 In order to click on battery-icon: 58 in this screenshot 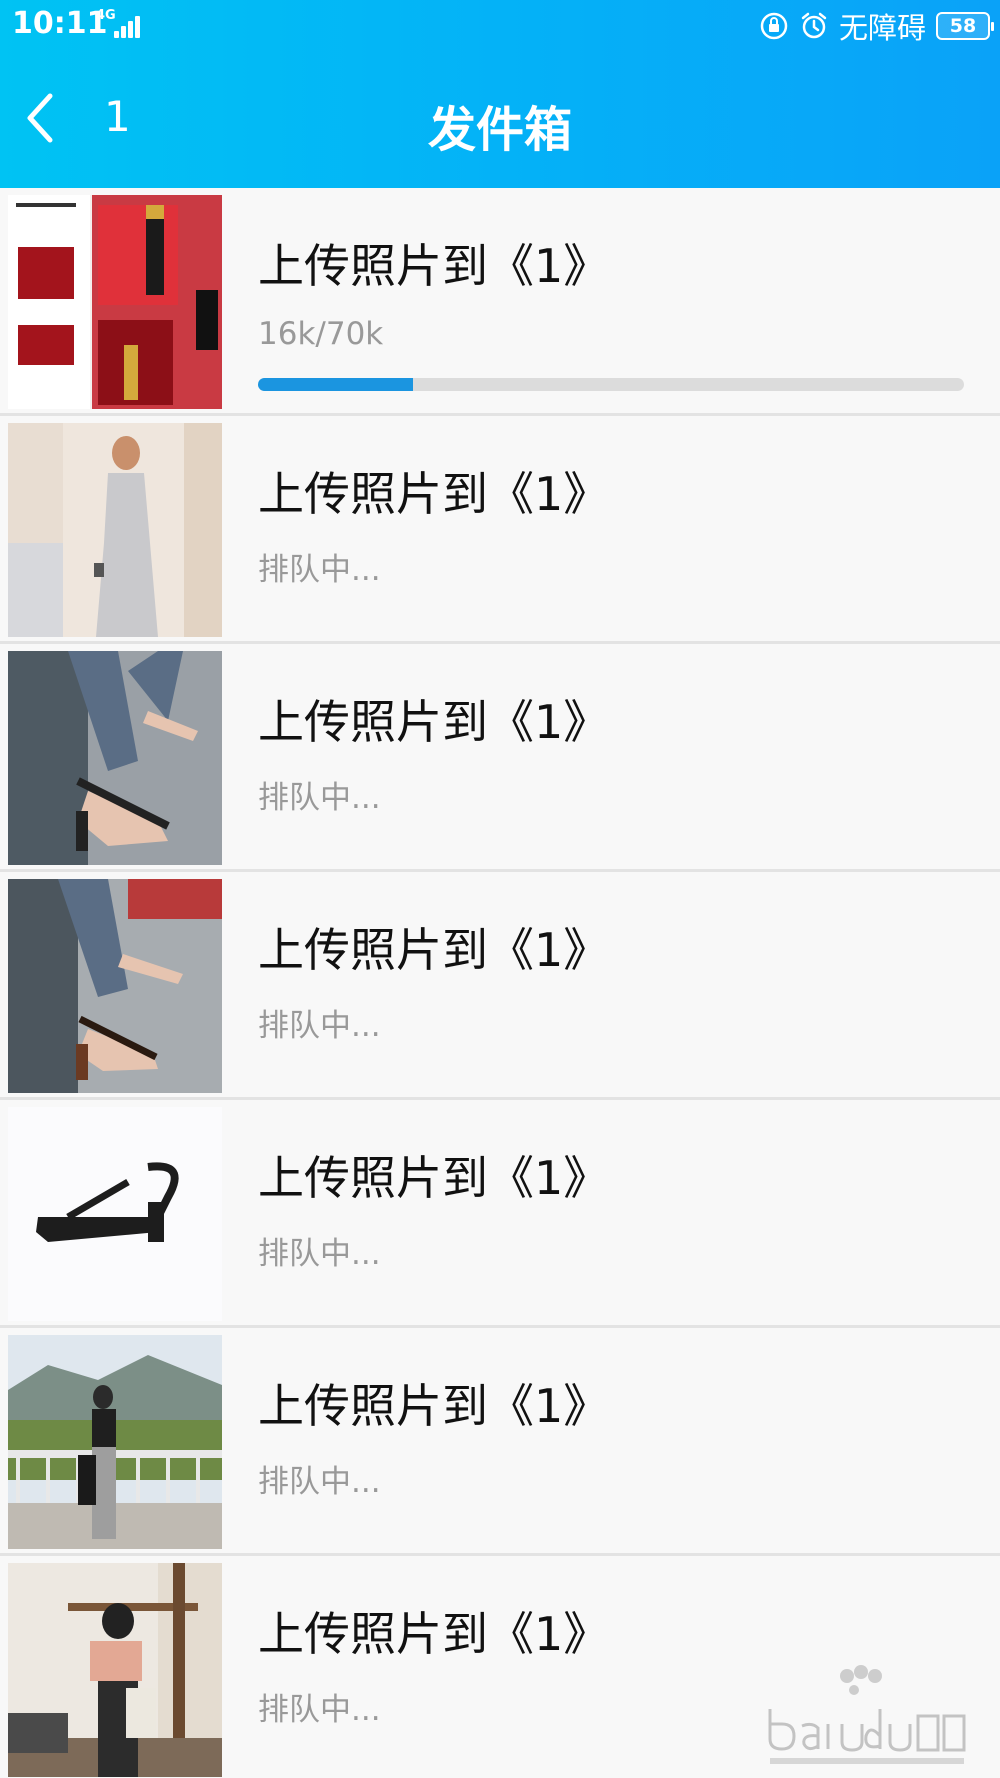, I will do `click(965, 26)`.